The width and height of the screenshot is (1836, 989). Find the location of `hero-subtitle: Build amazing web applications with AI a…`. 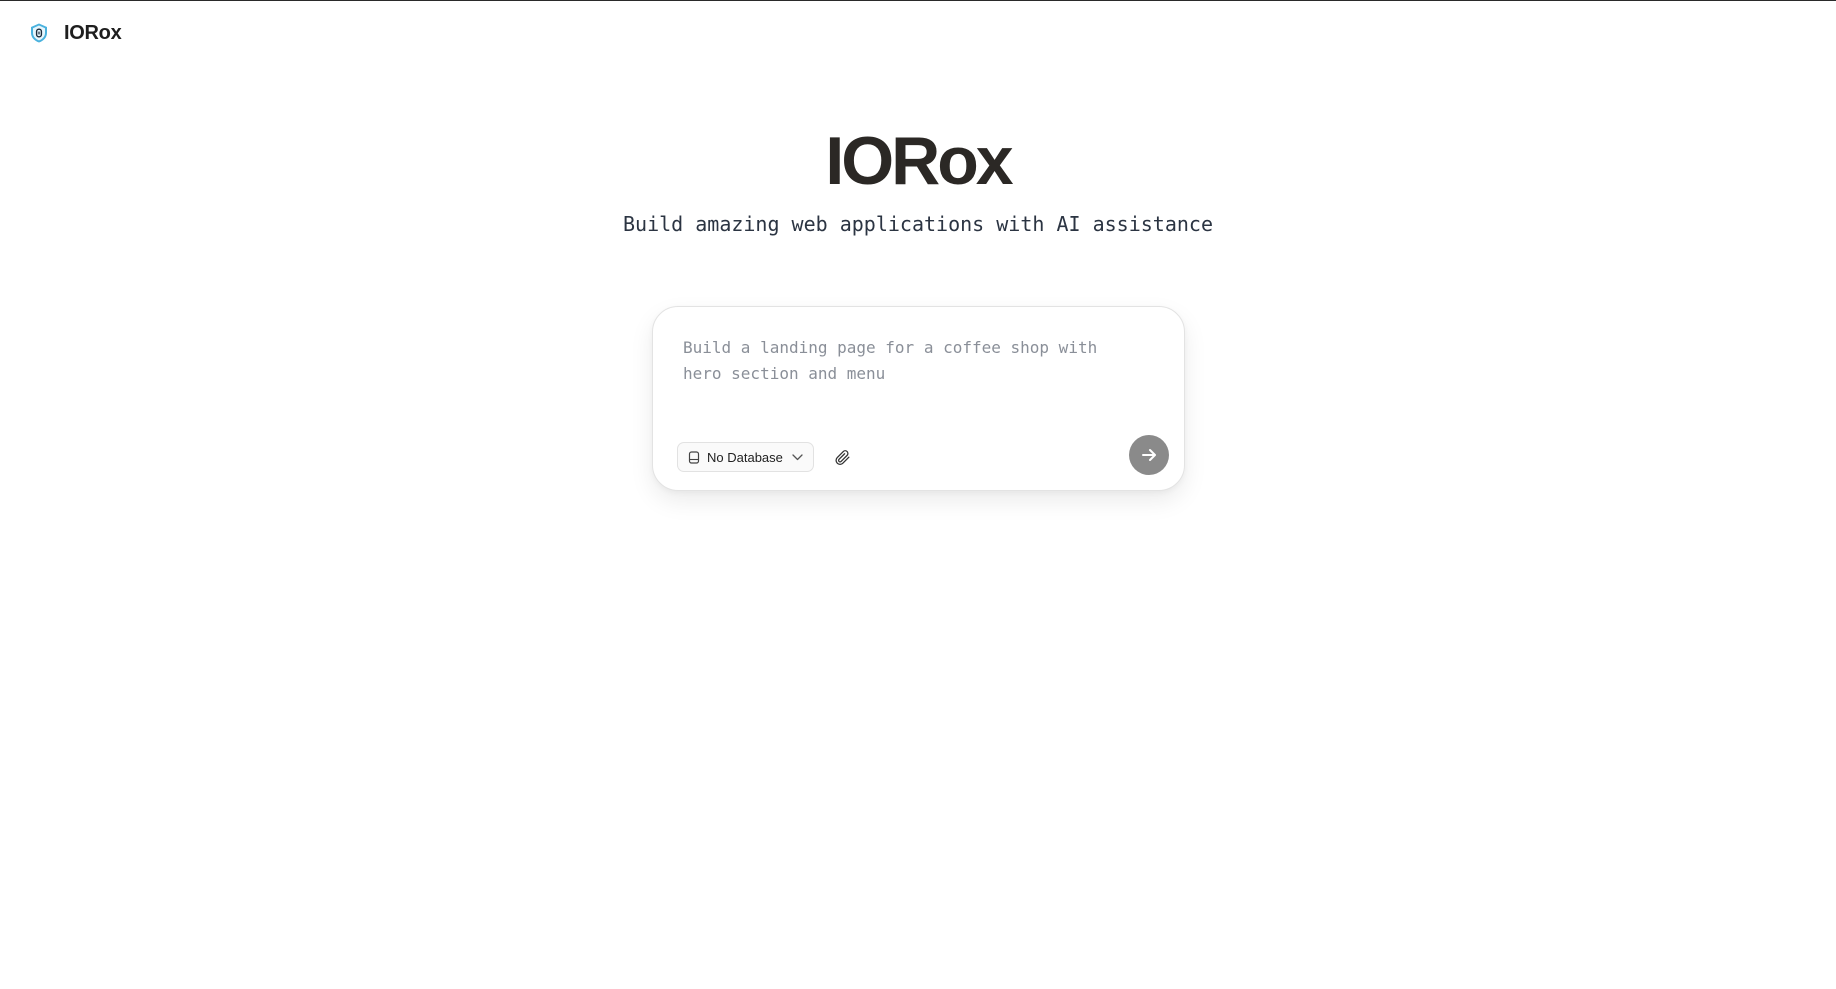

hero-subtitle: Build amazing web applications with AI a… is located at coordinates (917, 224).